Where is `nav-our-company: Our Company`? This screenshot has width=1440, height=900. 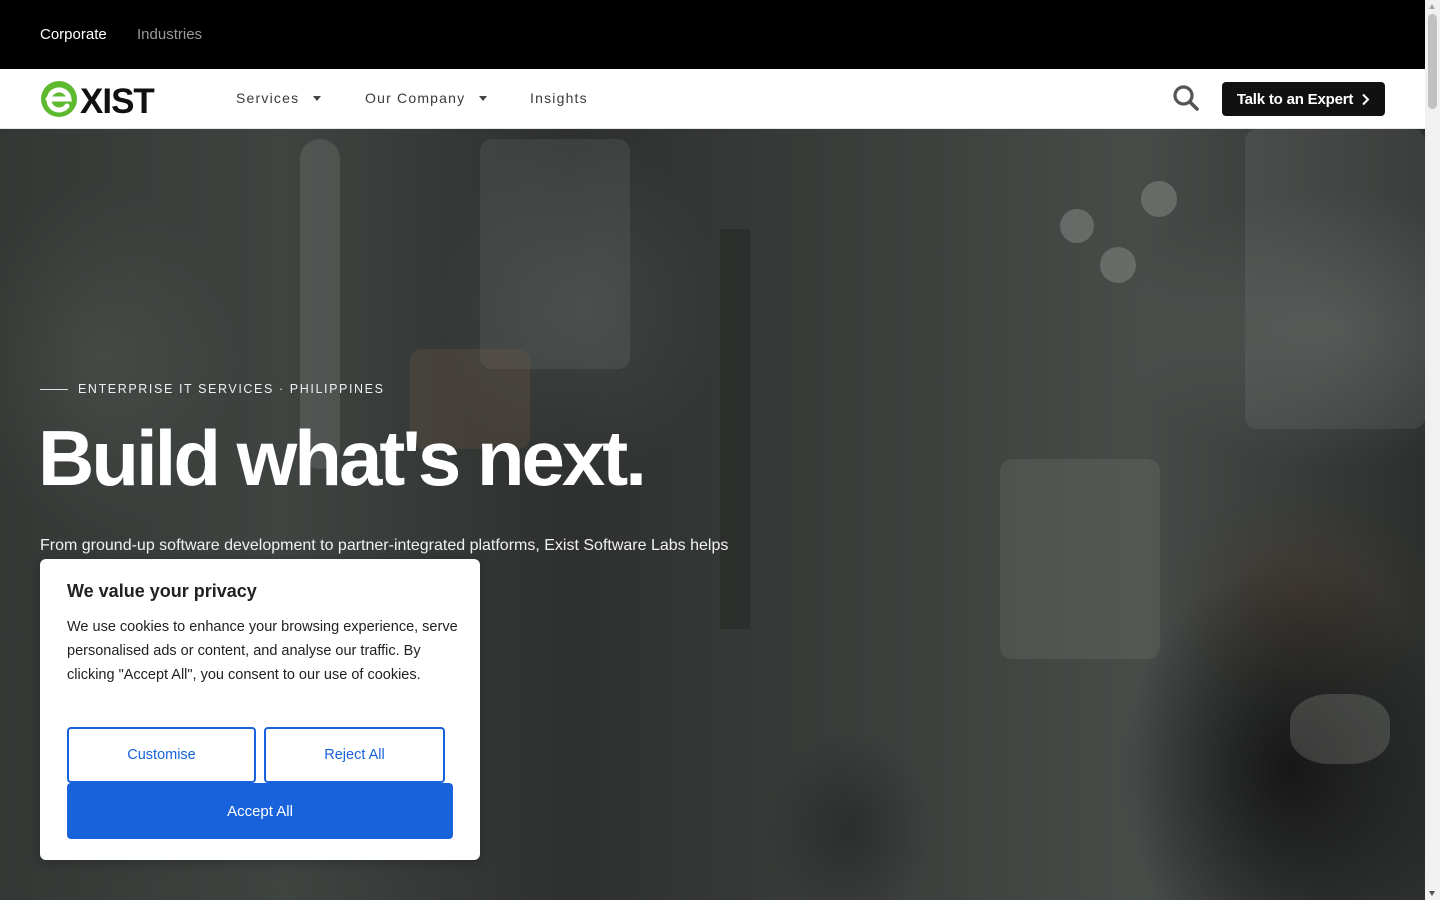
nav-our-company: Our Company is located at coordinates (426, 98).